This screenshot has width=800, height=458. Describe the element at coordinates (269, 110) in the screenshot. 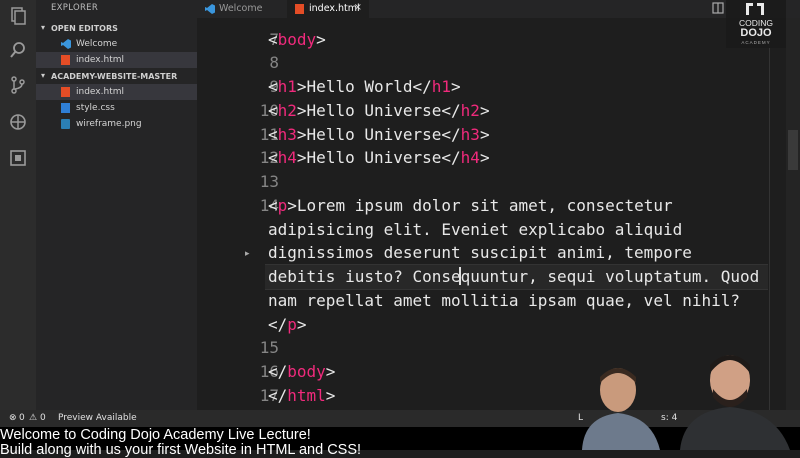

I see `line-number: 10` at that location.